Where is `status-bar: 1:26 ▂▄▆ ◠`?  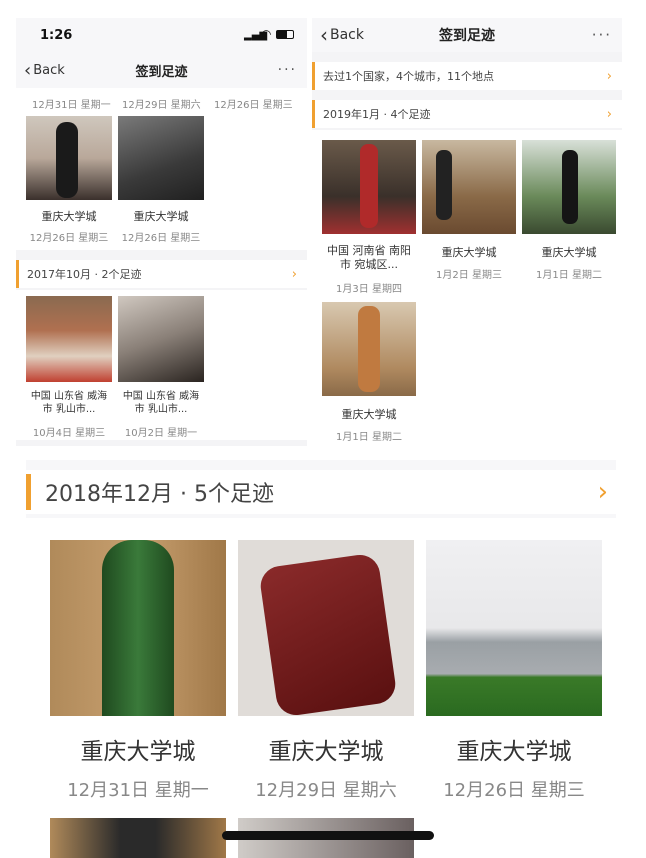 status-bar: 1:26 ▂▄▆ ◠ is located at coordinates (161, 35).